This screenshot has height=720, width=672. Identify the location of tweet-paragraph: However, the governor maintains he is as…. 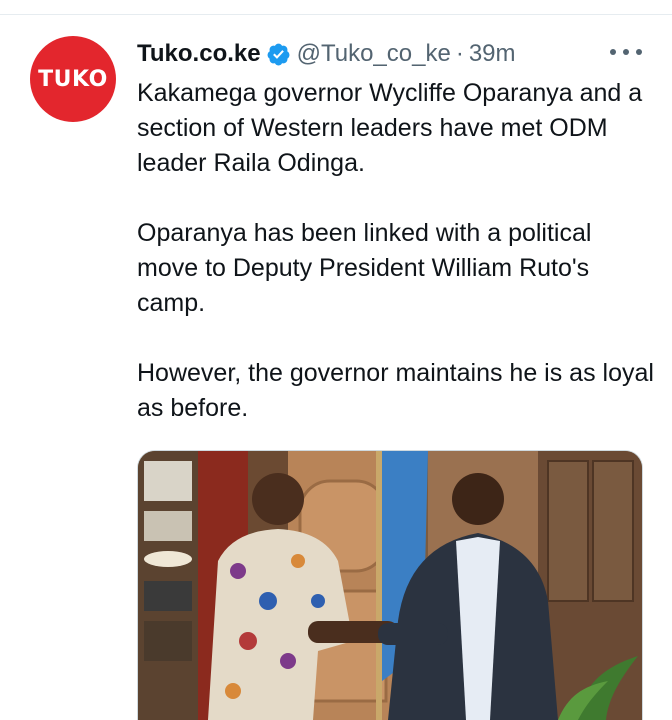
(395, 390).